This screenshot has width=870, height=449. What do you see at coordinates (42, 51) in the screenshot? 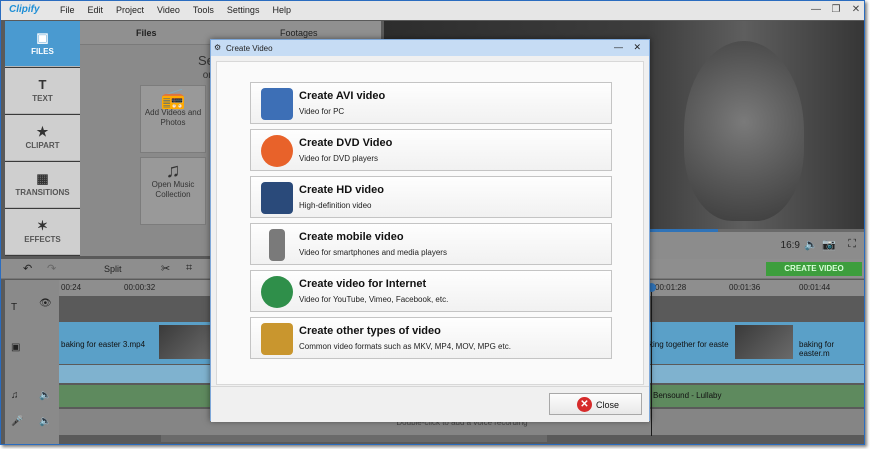
I see `sidebar-item-label: FILES` at bounding box center [42, 51].